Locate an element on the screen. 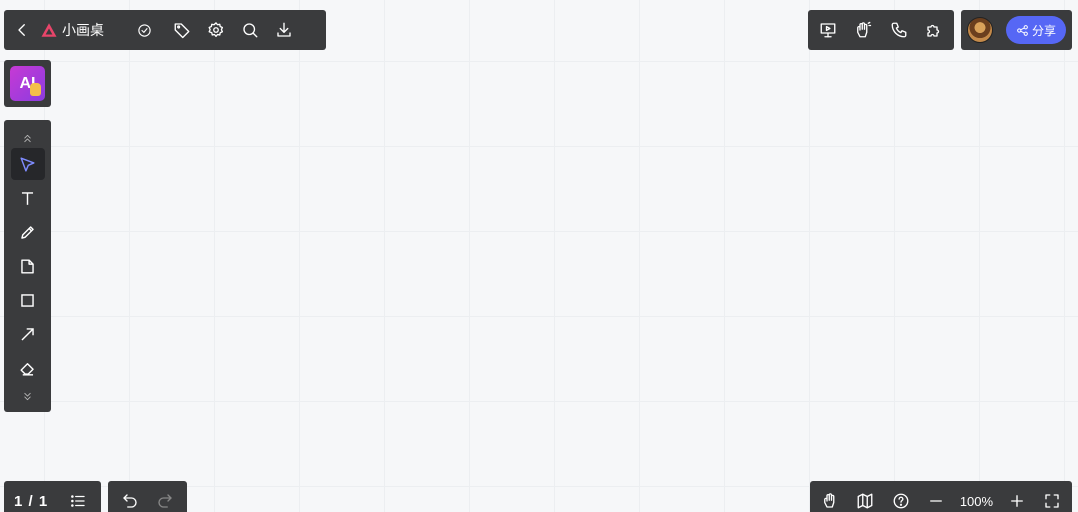  zoom-in-icon is located at coordinates (1017, 500).